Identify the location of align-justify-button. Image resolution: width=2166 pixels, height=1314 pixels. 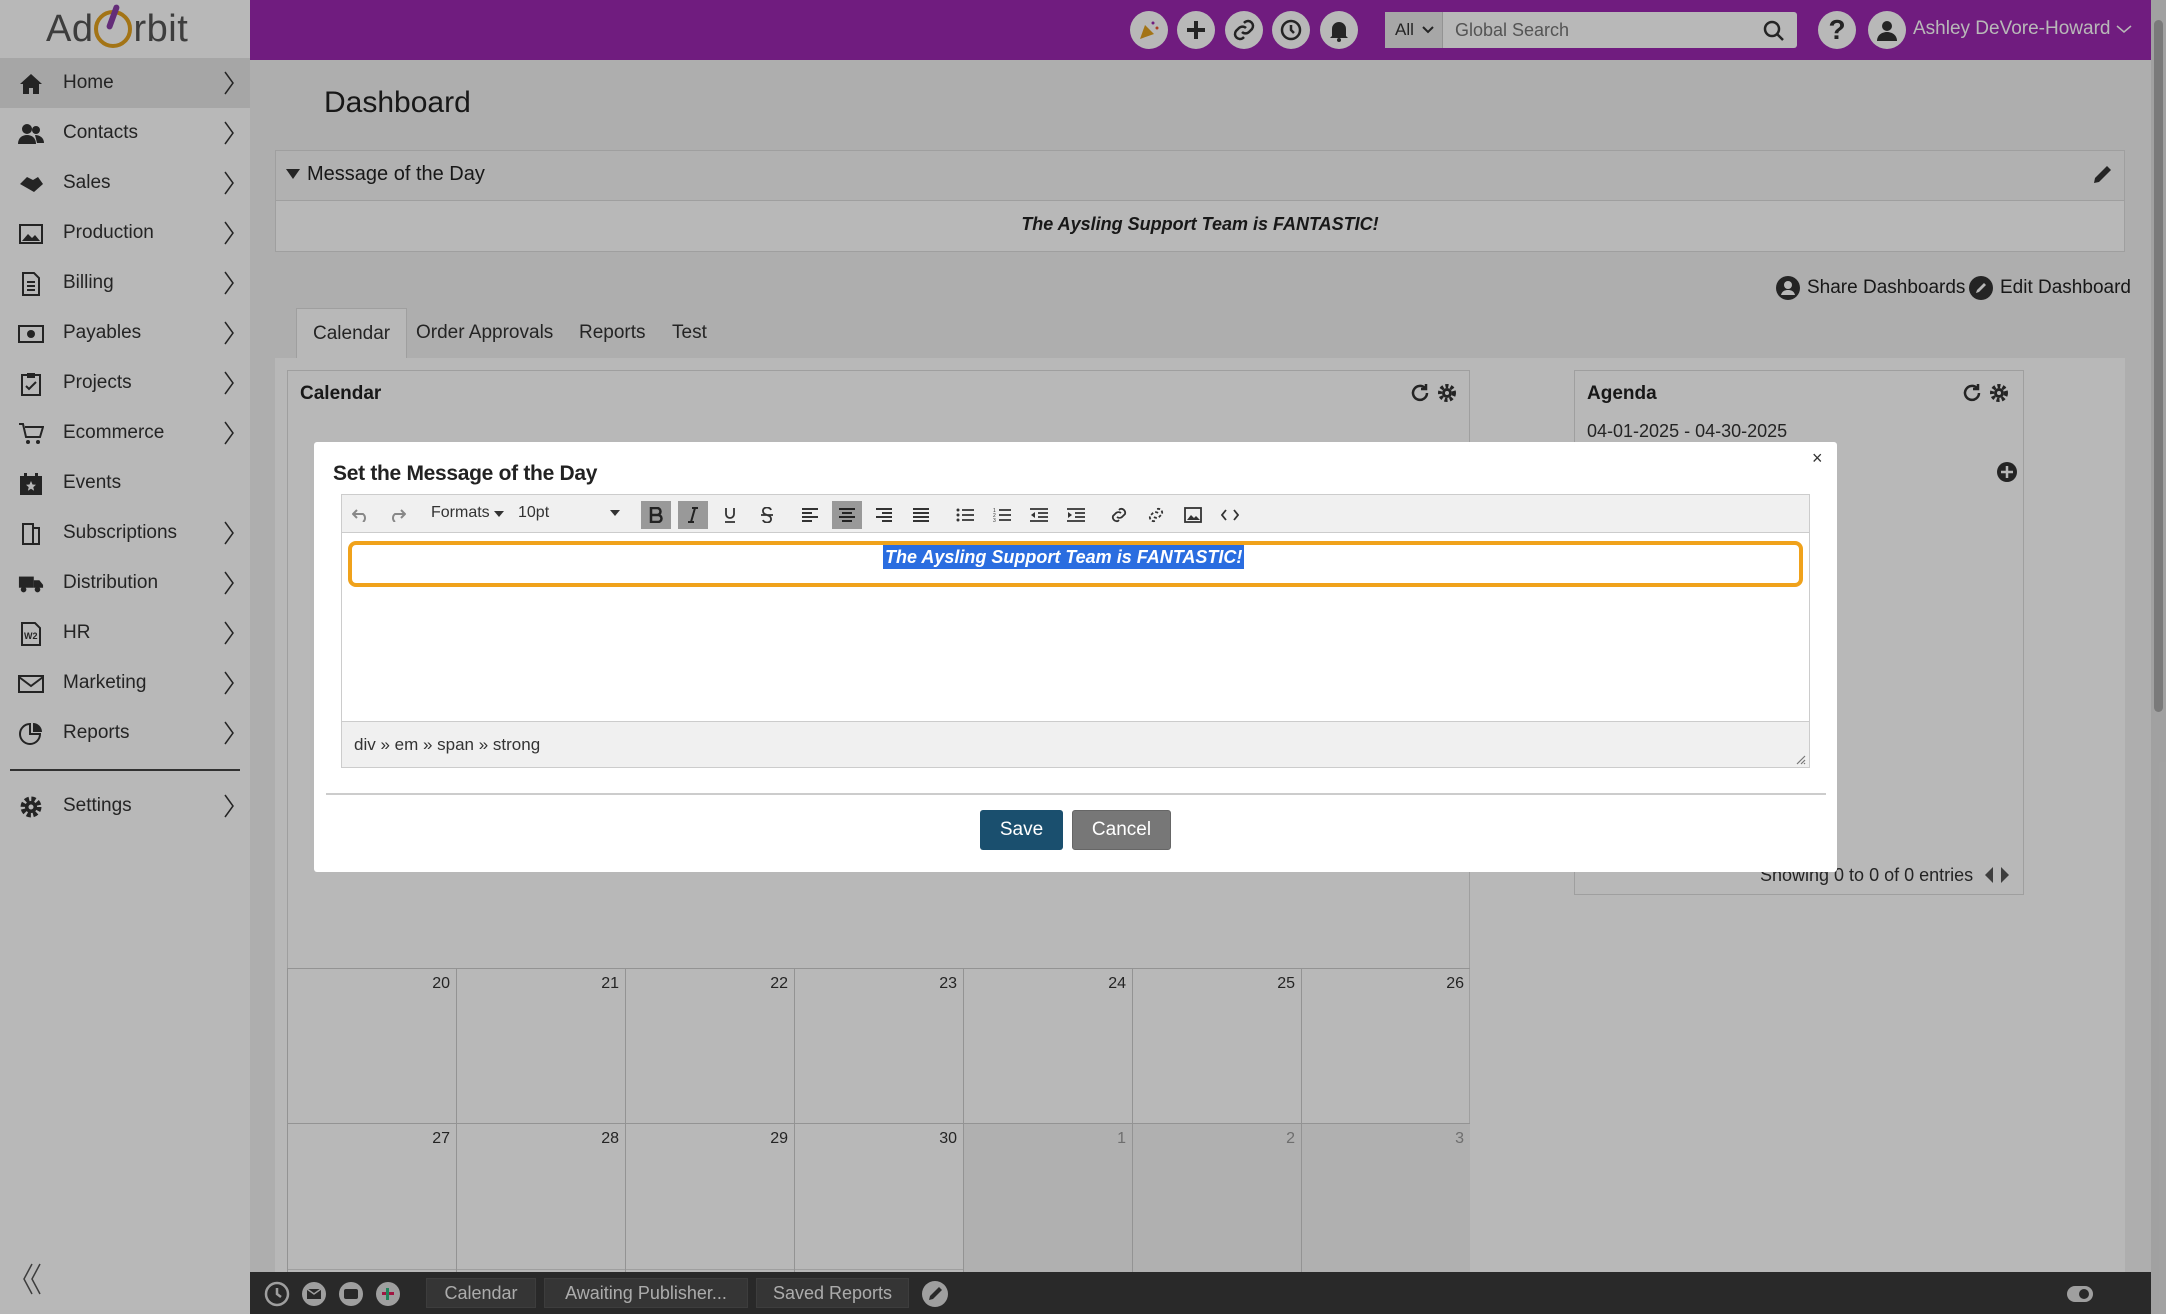
(921, 515).